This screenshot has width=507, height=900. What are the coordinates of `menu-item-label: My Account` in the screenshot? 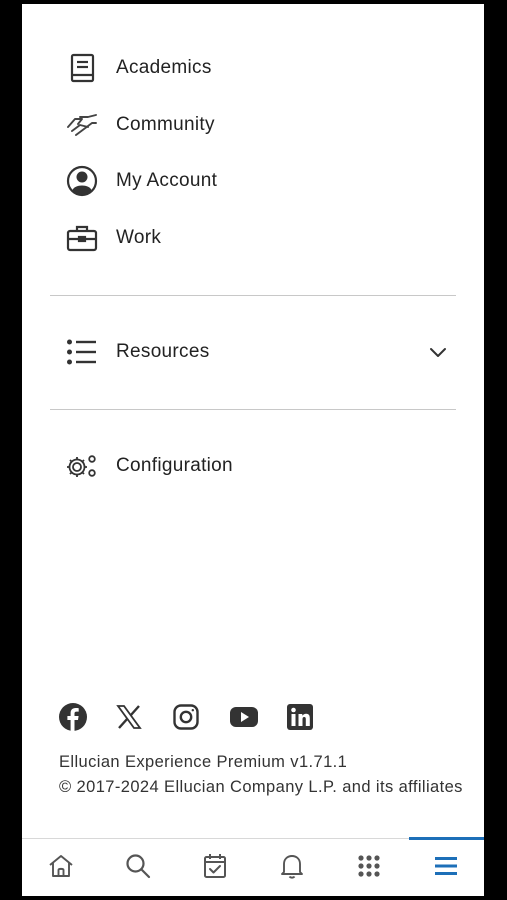 It's located at (167, 180).